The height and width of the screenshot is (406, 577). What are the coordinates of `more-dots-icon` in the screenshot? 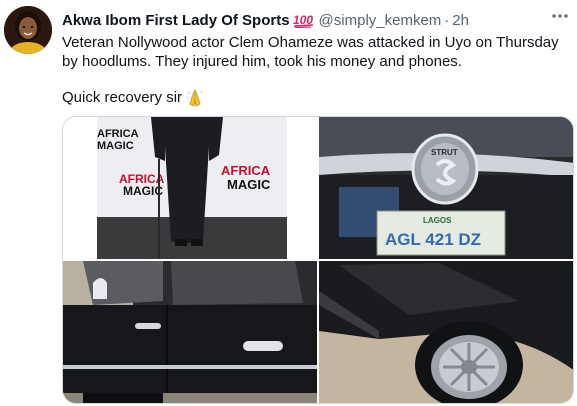 It's located at (560, 16).